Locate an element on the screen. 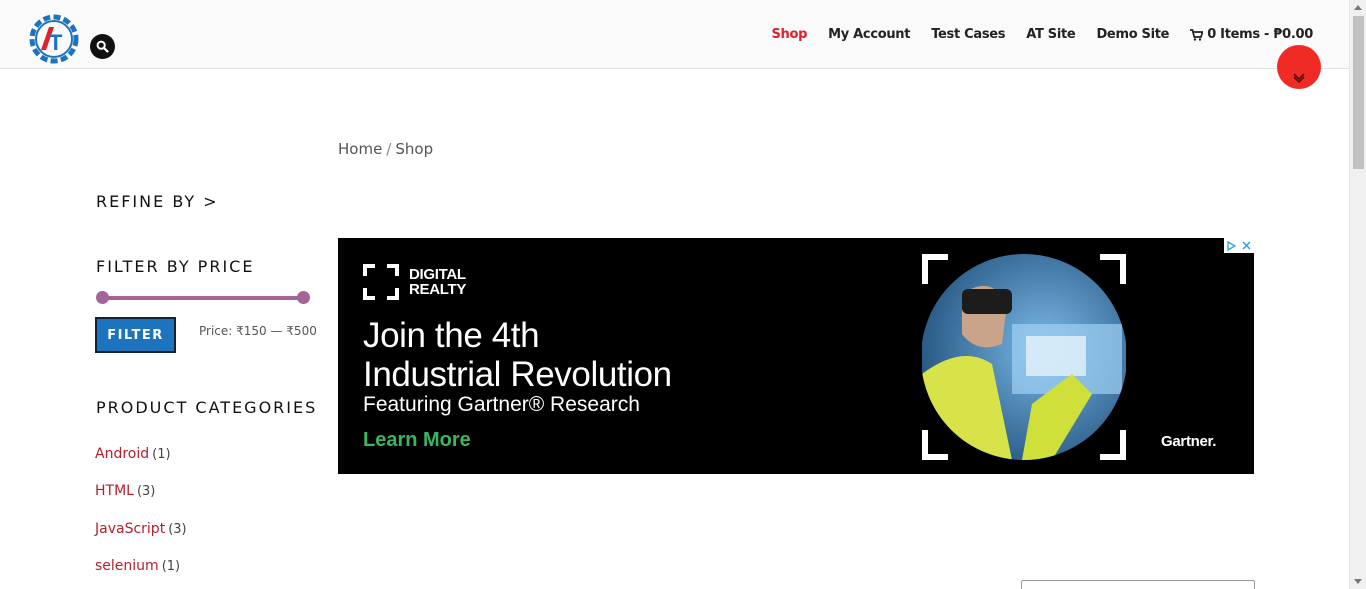 Image resolution: width=1366 pixels, height=589 pixels. search-button is located at coordinates (102, 46).